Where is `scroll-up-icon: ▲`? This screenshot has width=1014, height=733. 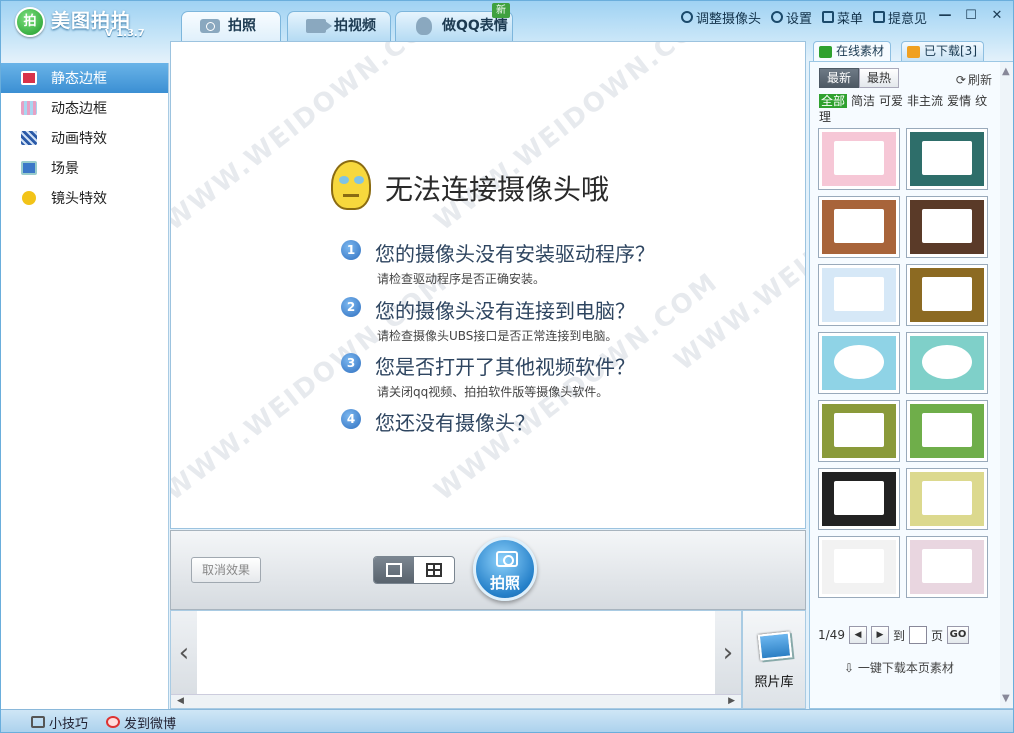
scroll-up-icon: ▲ is located at coordinates (1006, 71).